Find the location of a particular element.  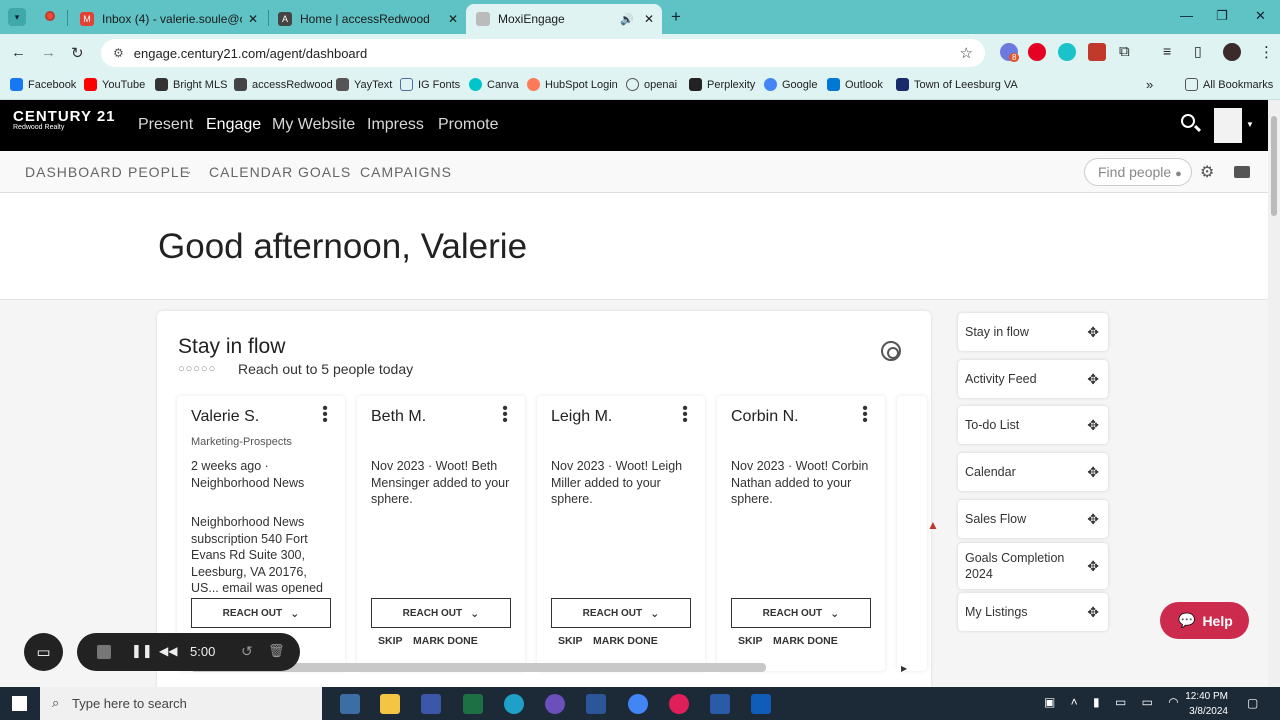

all-bookmarks: All Bookmarks is located at coordinates (1229, 84).